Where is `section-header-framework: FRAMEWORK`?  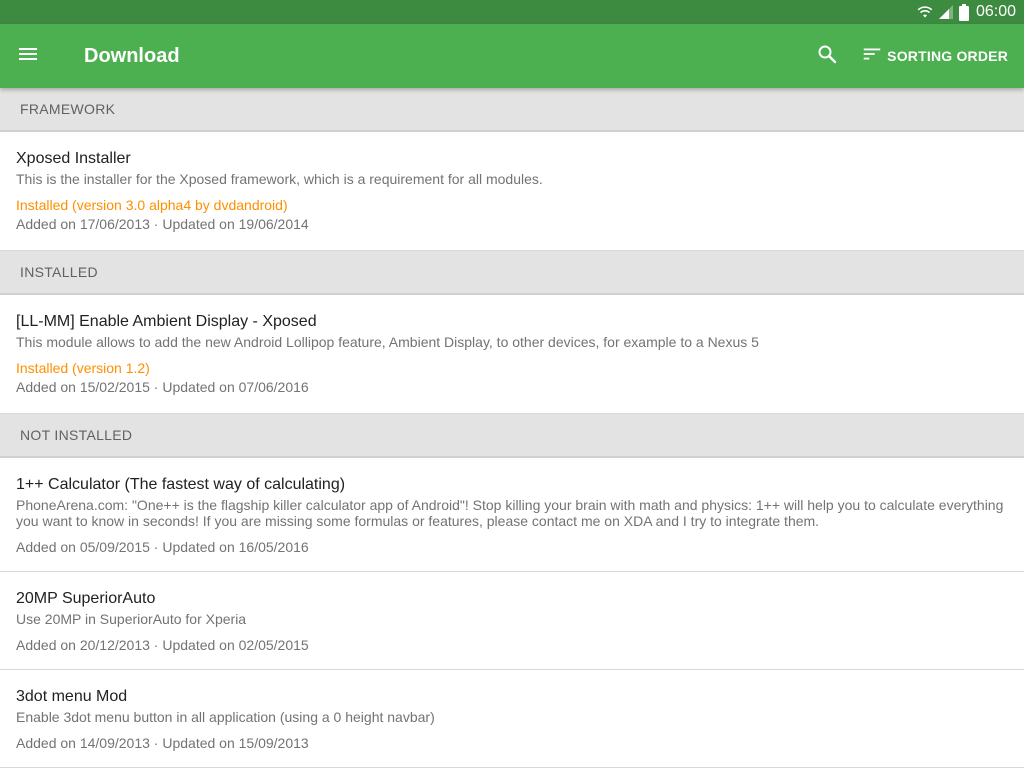 section-header-framework: FRAMEWORK is located at coordinates (512, 110).